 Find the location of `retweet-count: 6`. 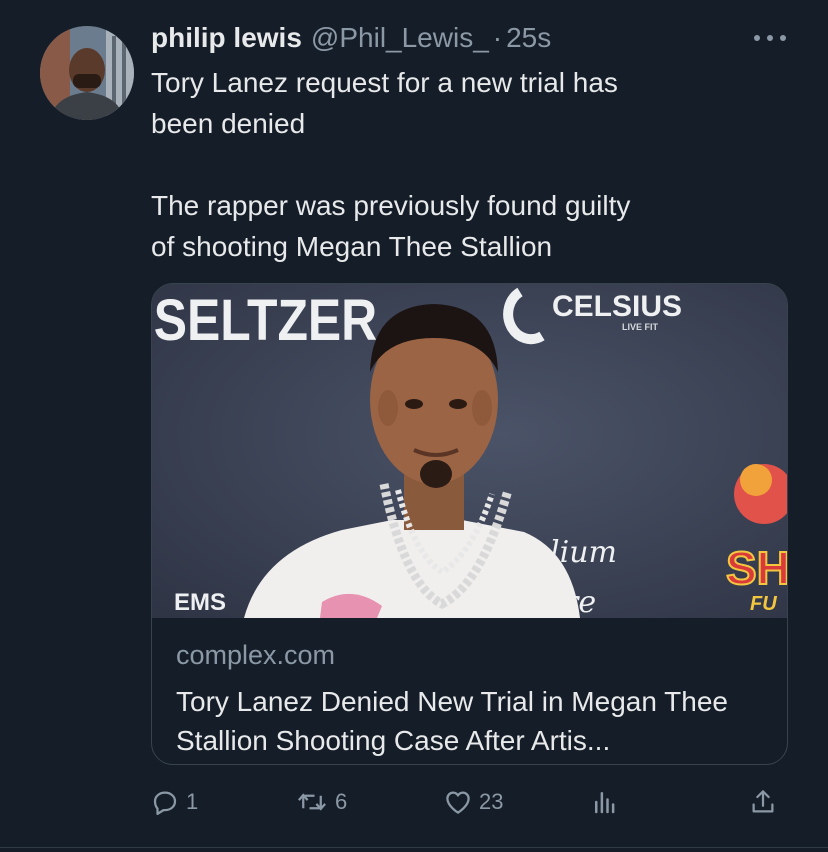

retweet-count: 6 is located at coordinates (341, 801).